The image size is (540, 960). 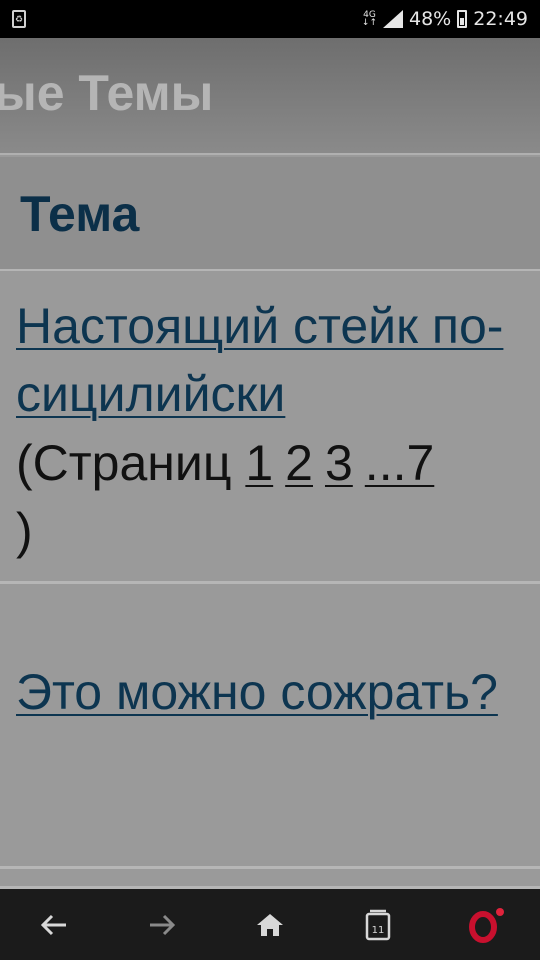 I want to click on forward-button, so click(x=162, y=925).